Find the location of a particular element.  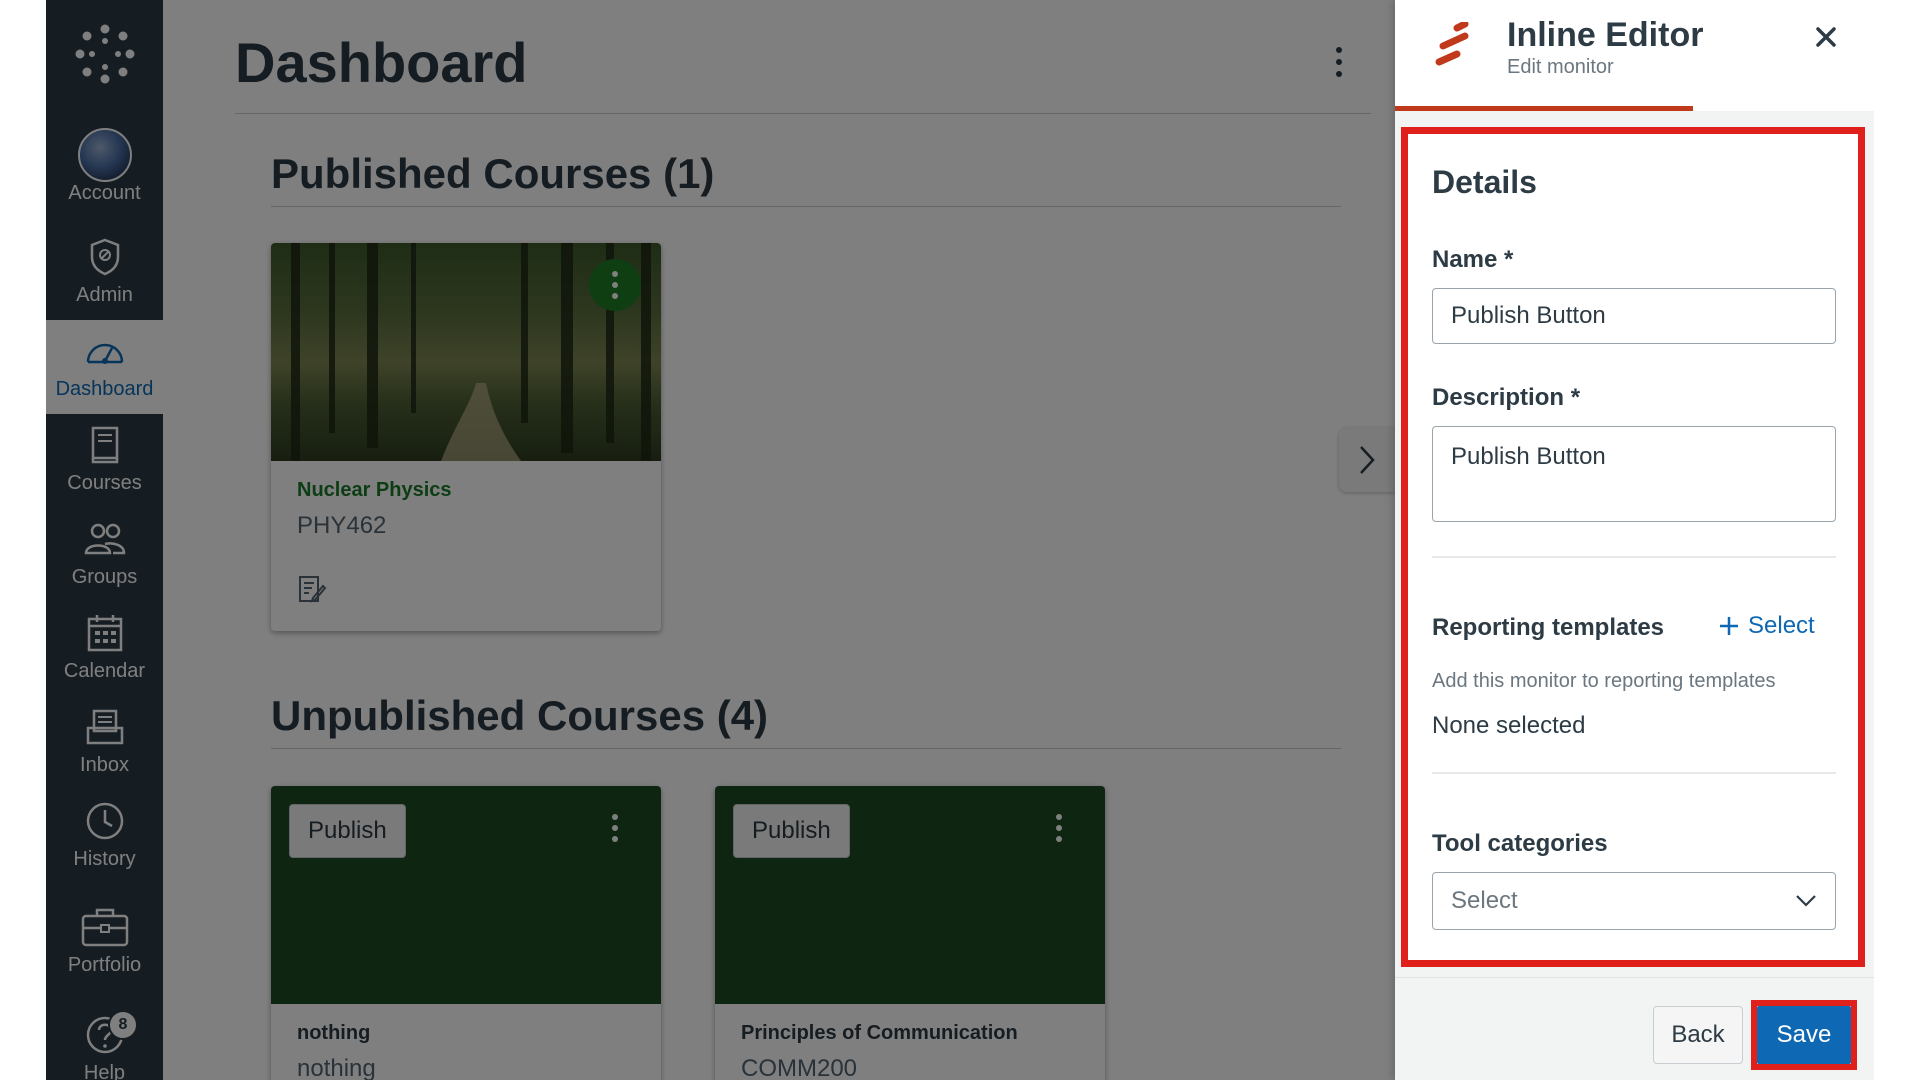

chevron-down-icon is located at coordinates (1806, 901).